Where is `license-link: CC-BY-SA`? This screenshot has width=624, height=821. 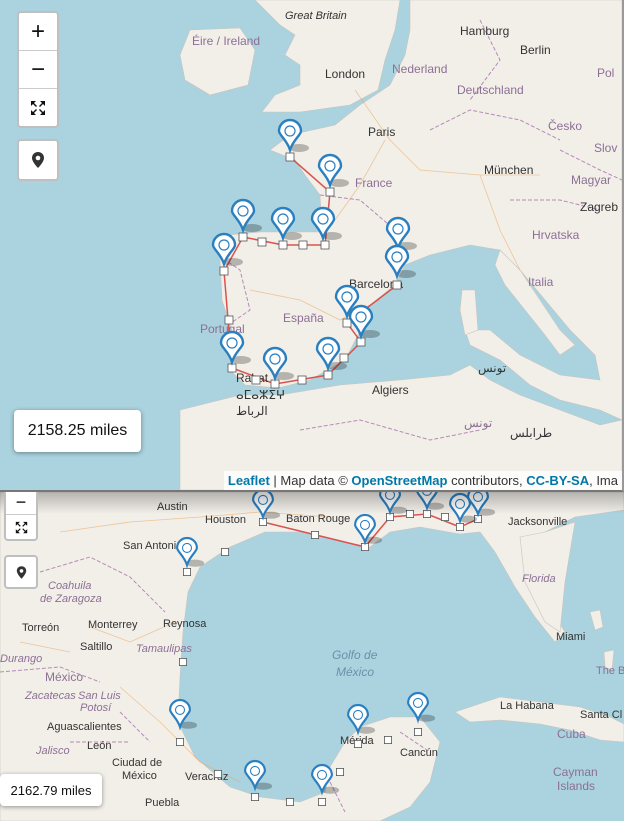
license-link: CC-BY-SA is located at coordinates (557, 480).